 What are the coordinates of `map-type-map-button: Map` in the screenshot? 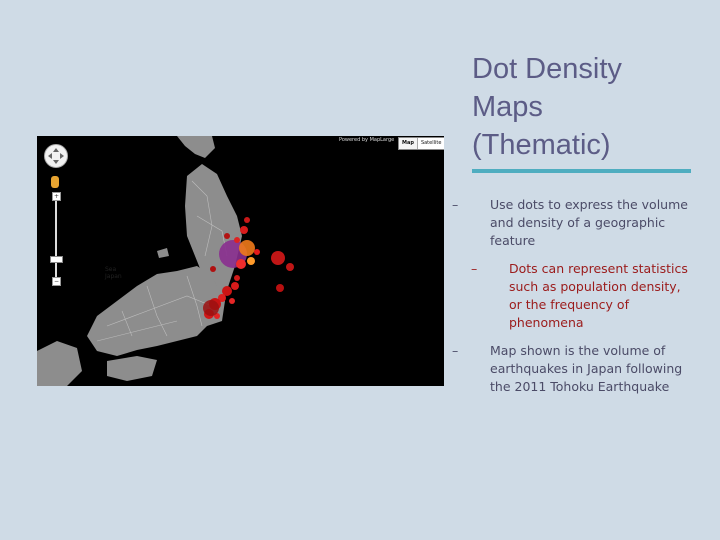 It's located at (408, 143).